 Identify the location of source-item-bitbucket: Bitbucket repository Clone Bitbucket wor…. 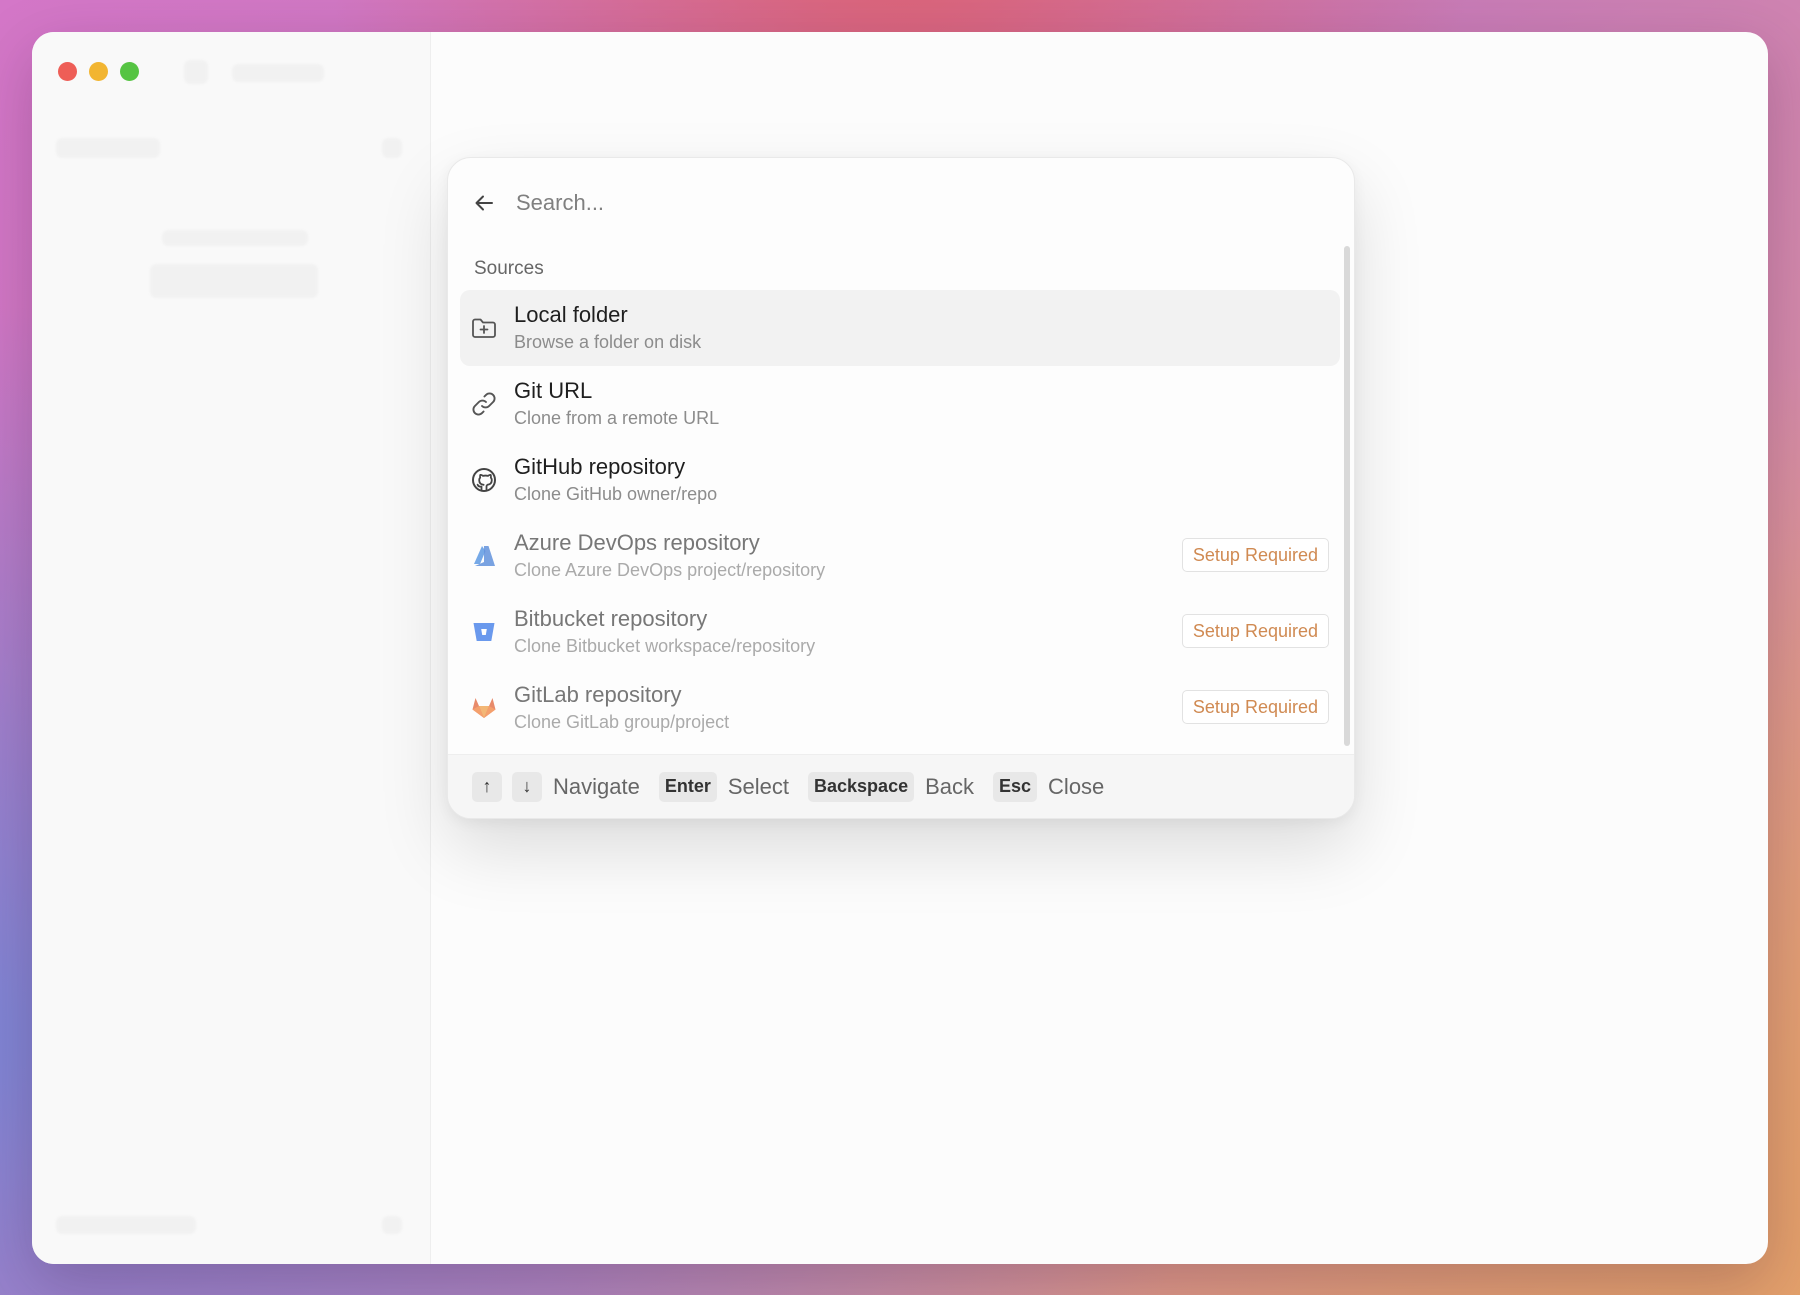
(900, 632).